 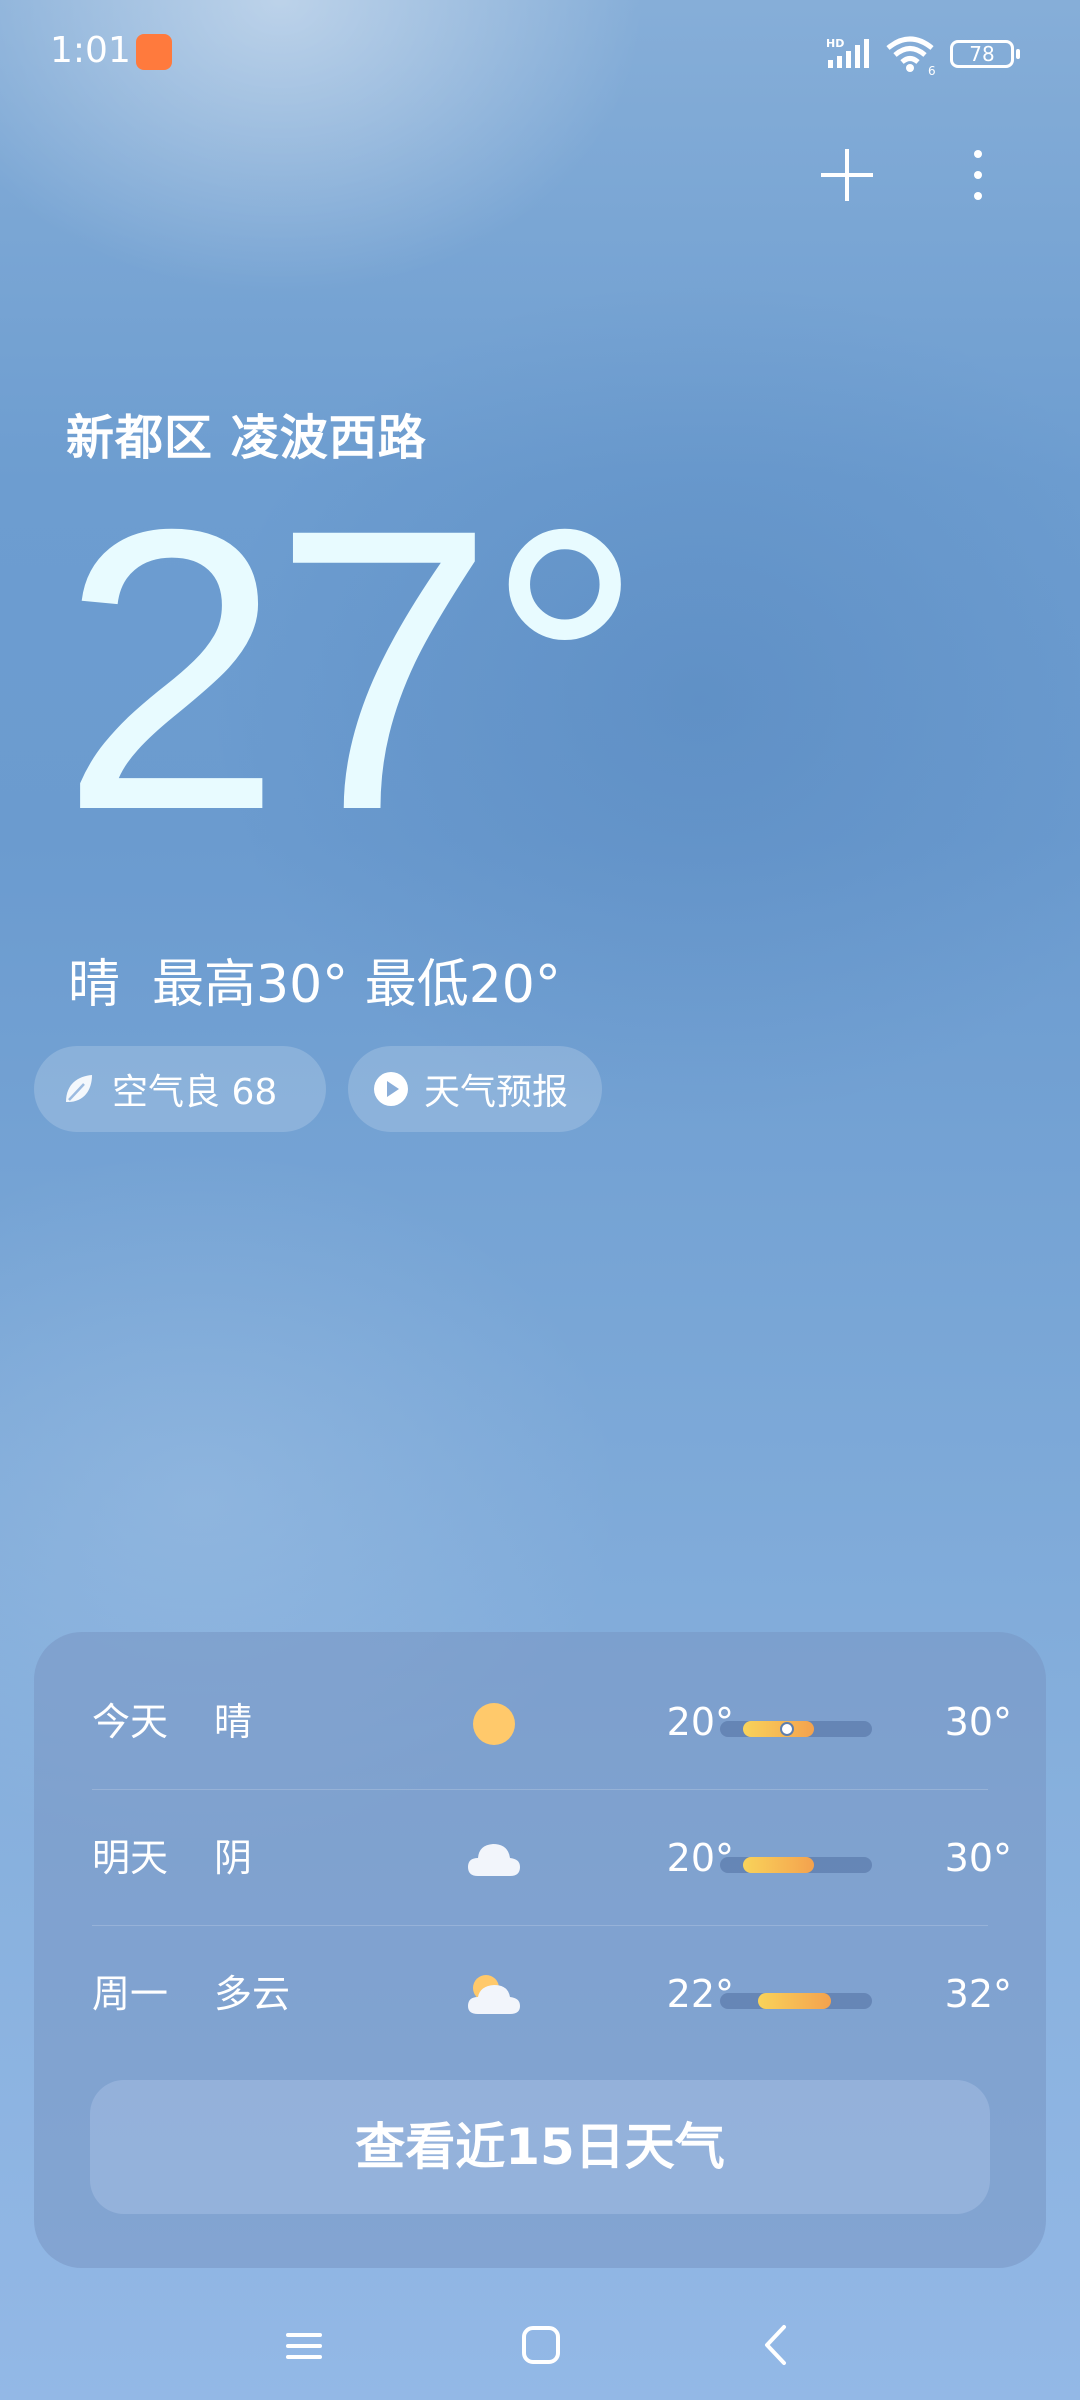 I want to click on day-label: 明天, so click(x=130, y=1858).